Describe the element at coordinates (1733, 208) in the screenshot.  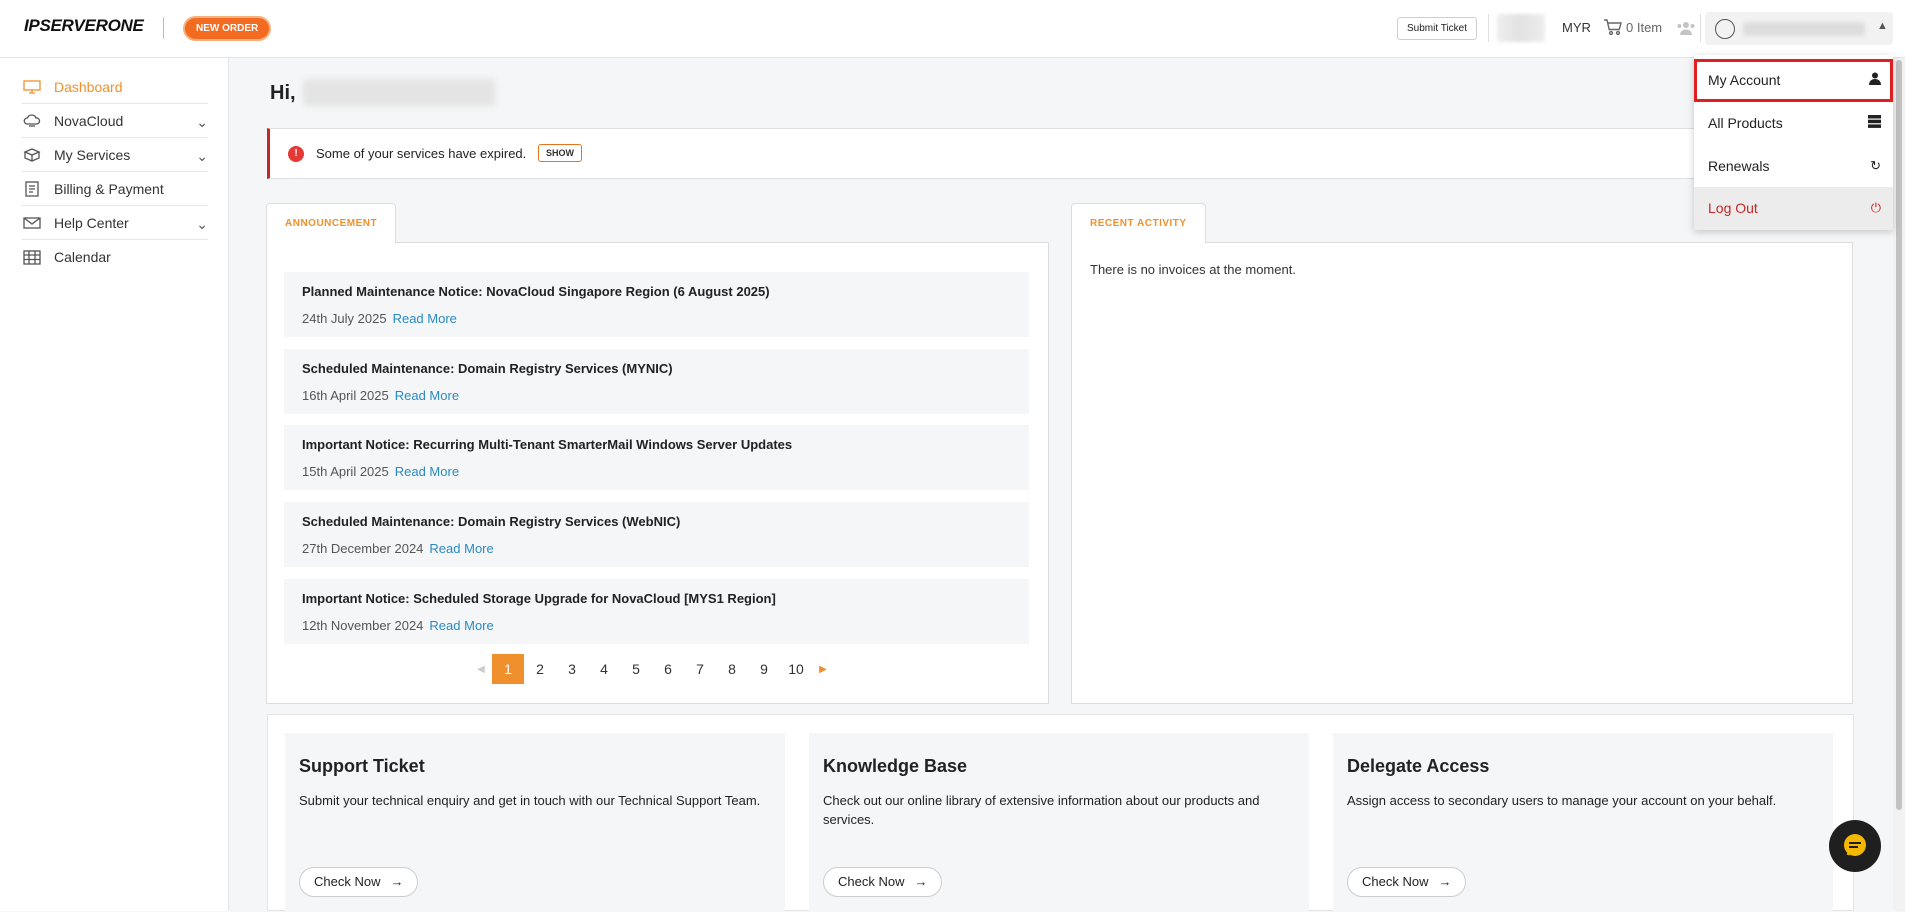
I see `menu-item-label: Log Out` at that location.